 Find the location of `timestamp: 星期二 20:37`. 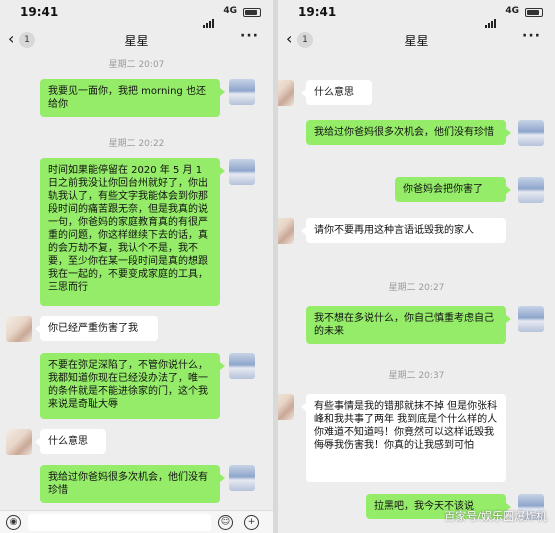

timestamp: 星期二 20:37 is located at coordinates (416, 376).